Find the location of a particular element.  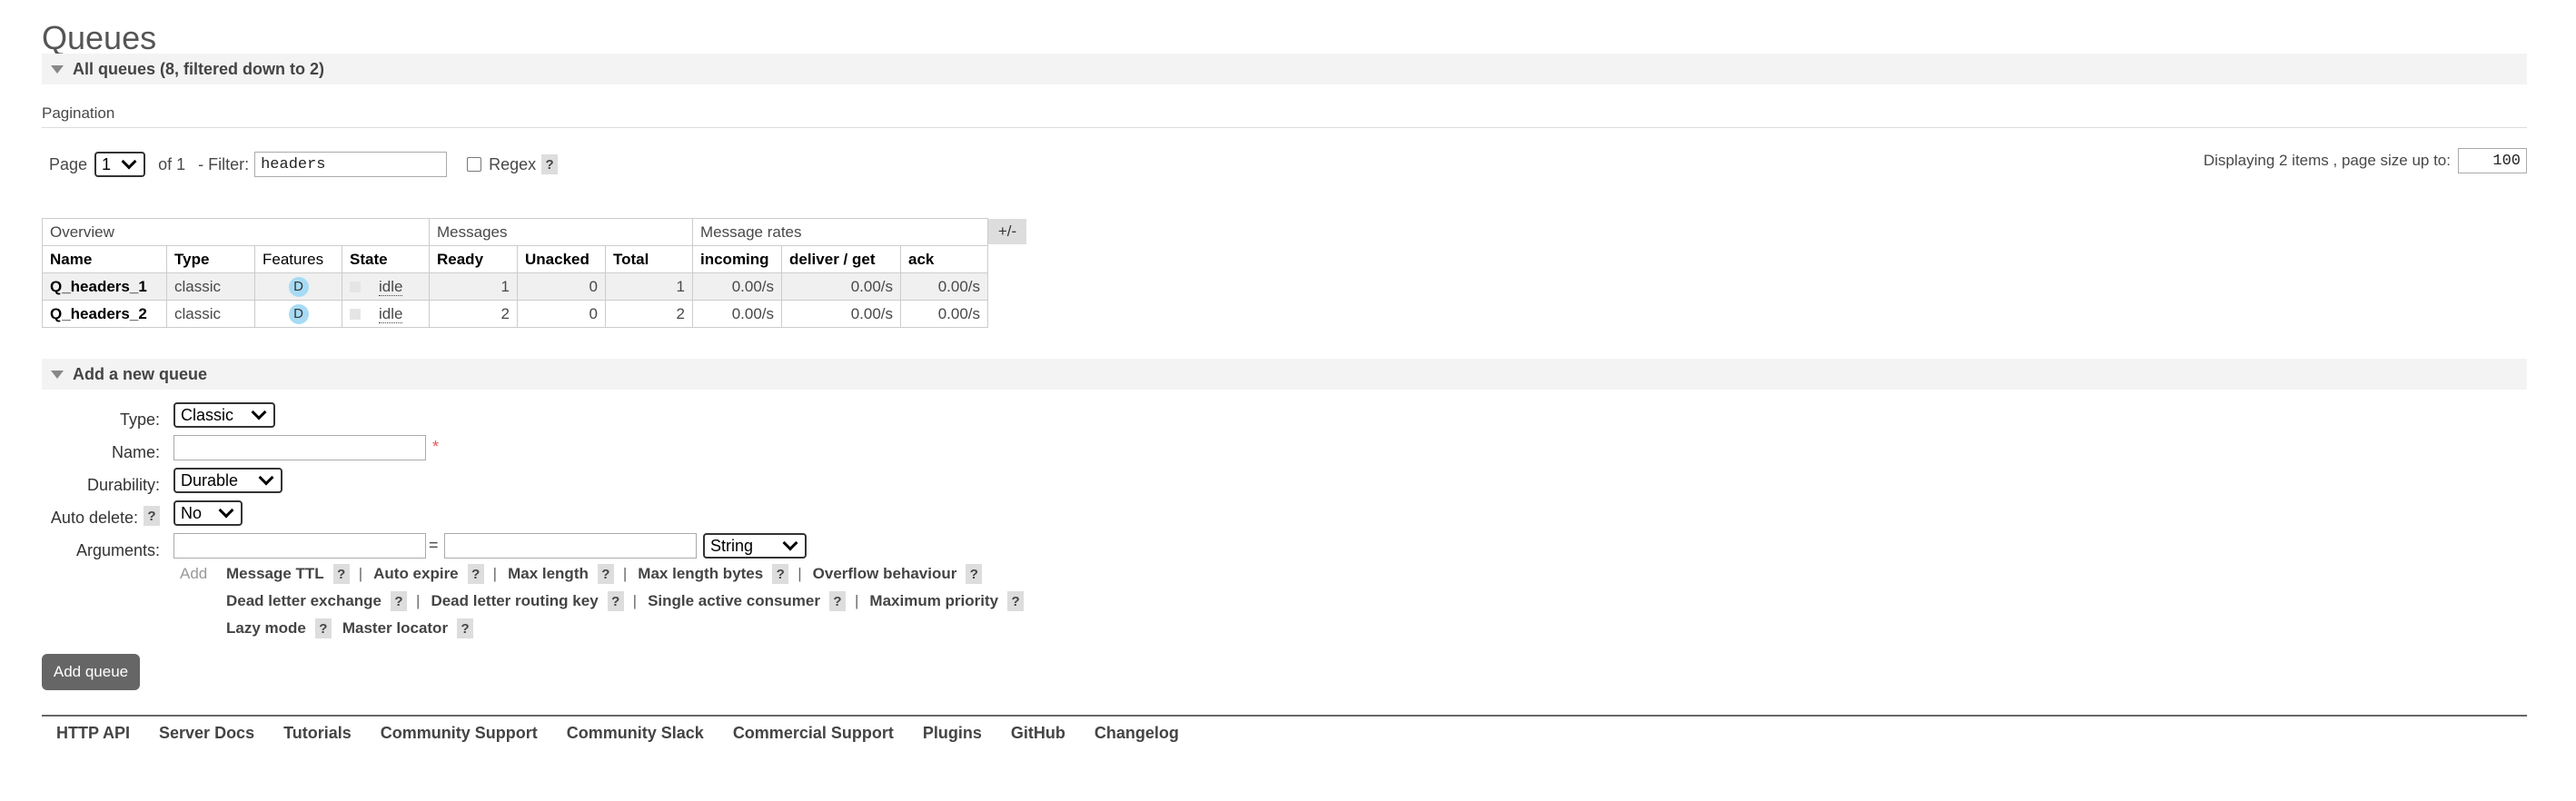

regex-checkbox is located at coordinates (474, 164).